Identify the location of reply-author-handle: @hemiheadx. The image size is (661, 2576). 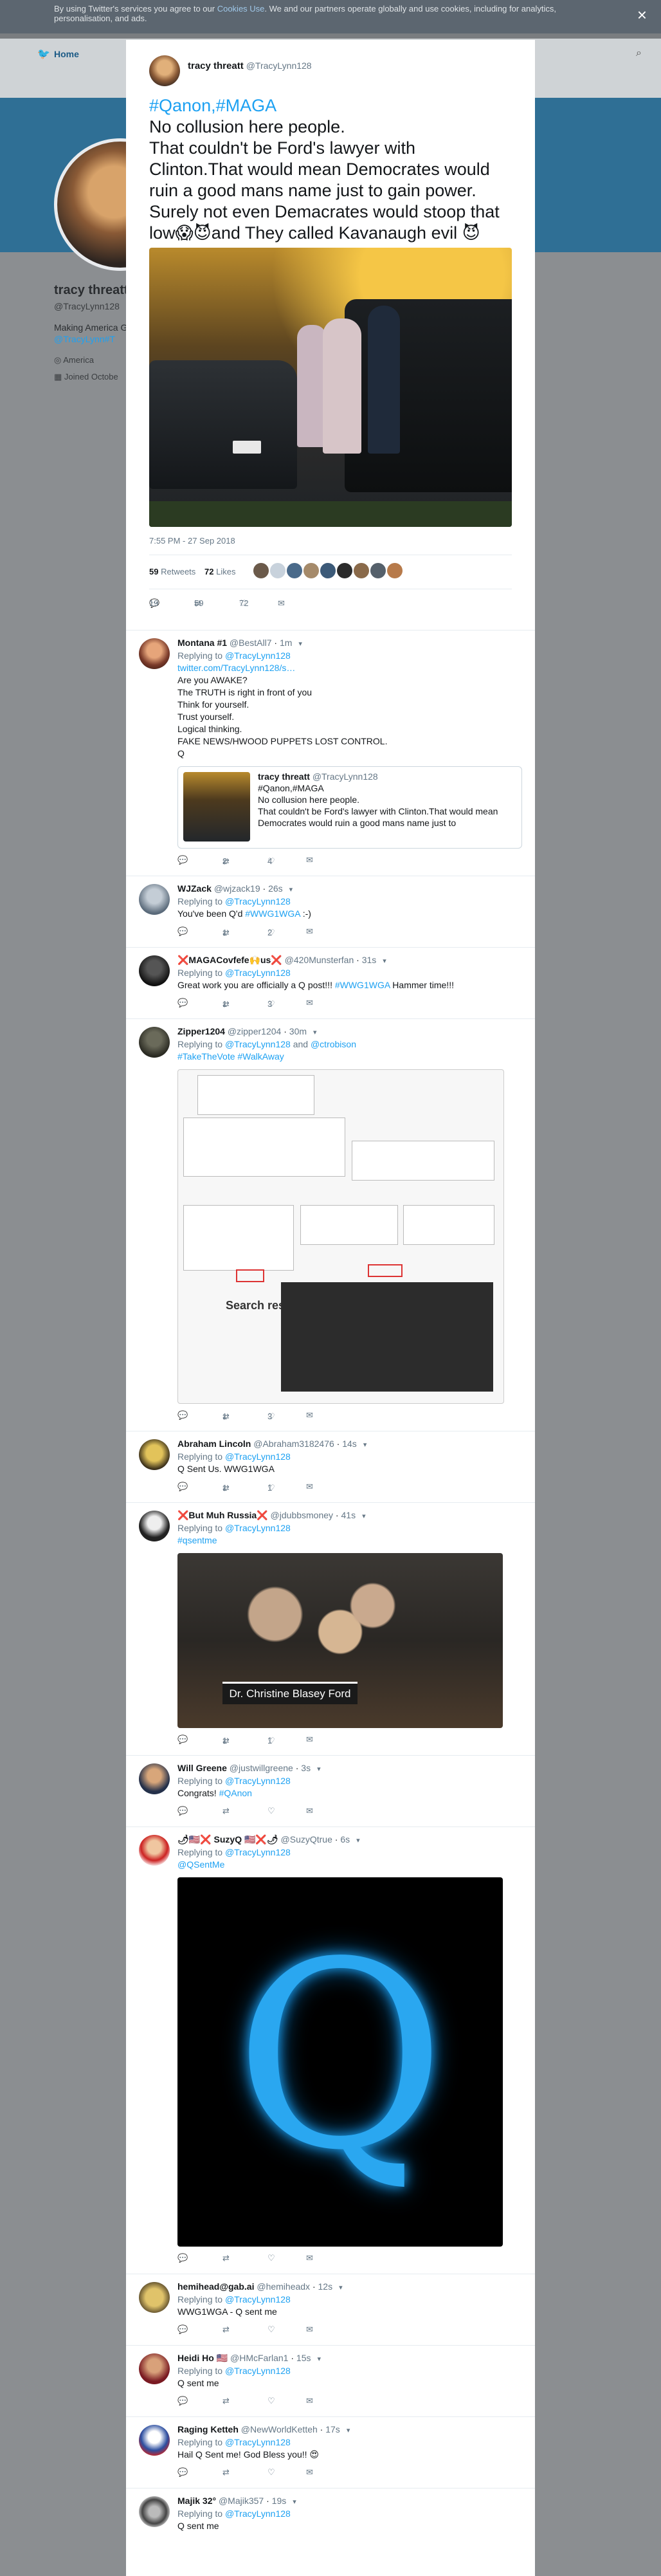
(284, 2286).